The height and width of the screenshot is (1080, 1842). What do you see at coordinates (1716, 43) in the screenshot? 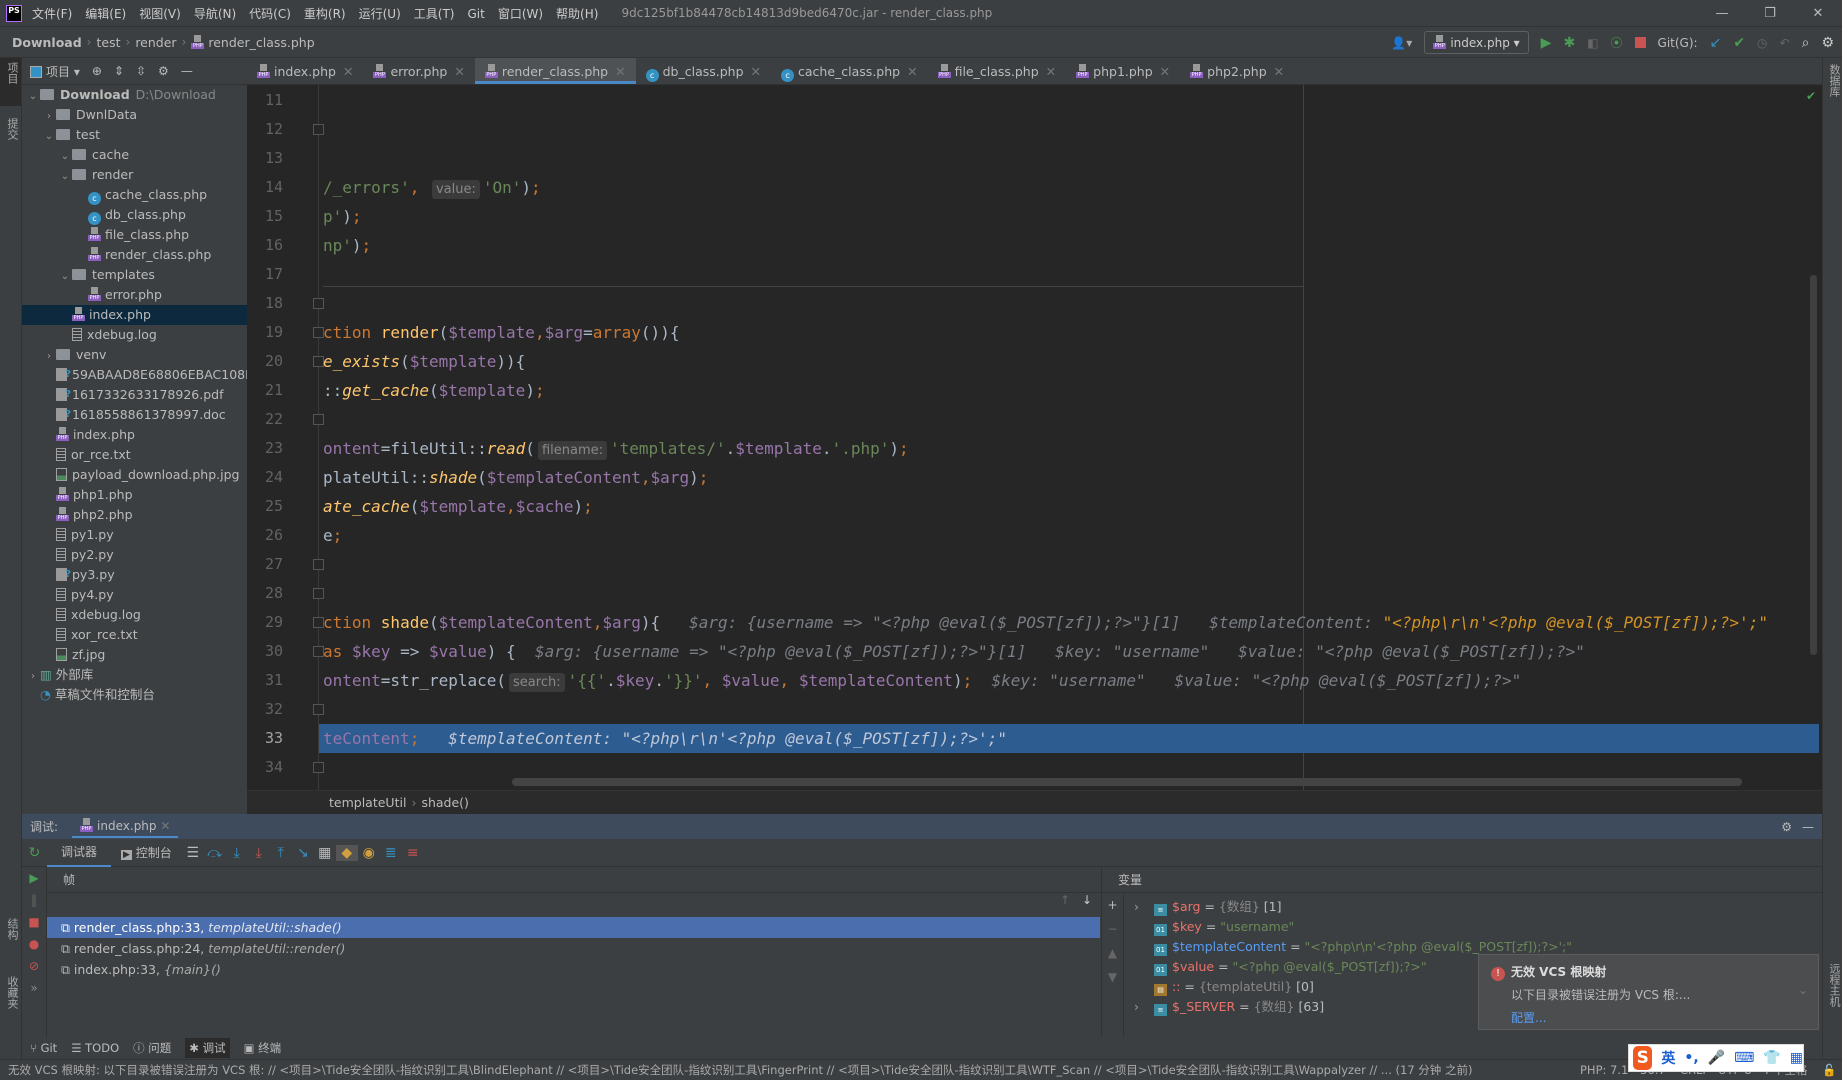
I see `git-update-icon: ↙` at bounding box center [1716, 43].